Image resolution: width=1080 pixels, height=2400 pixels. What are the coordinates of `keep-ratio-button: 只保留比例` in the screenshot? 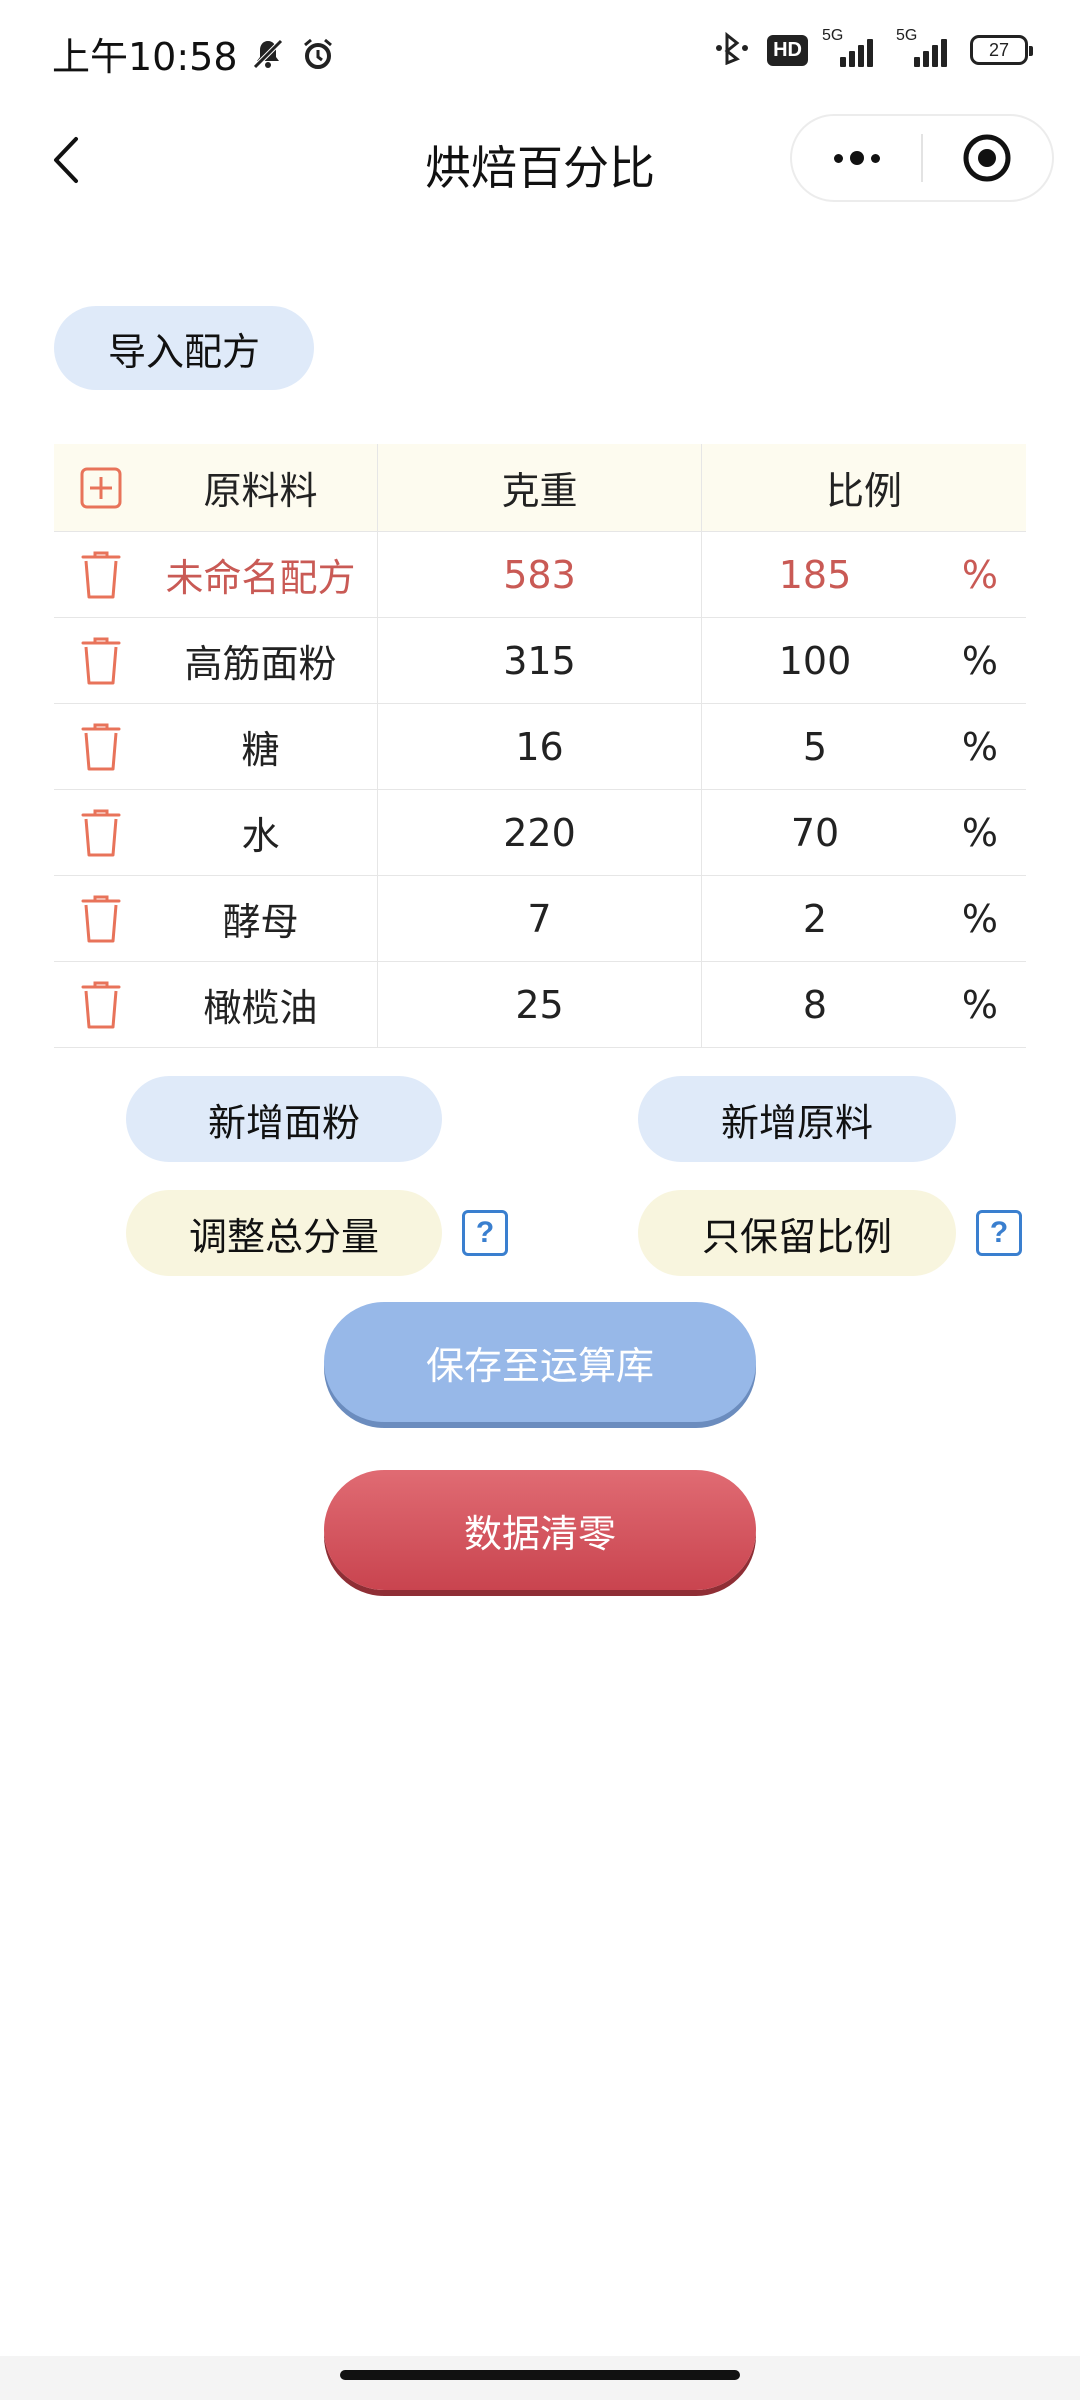 It's located at (797, 1233).